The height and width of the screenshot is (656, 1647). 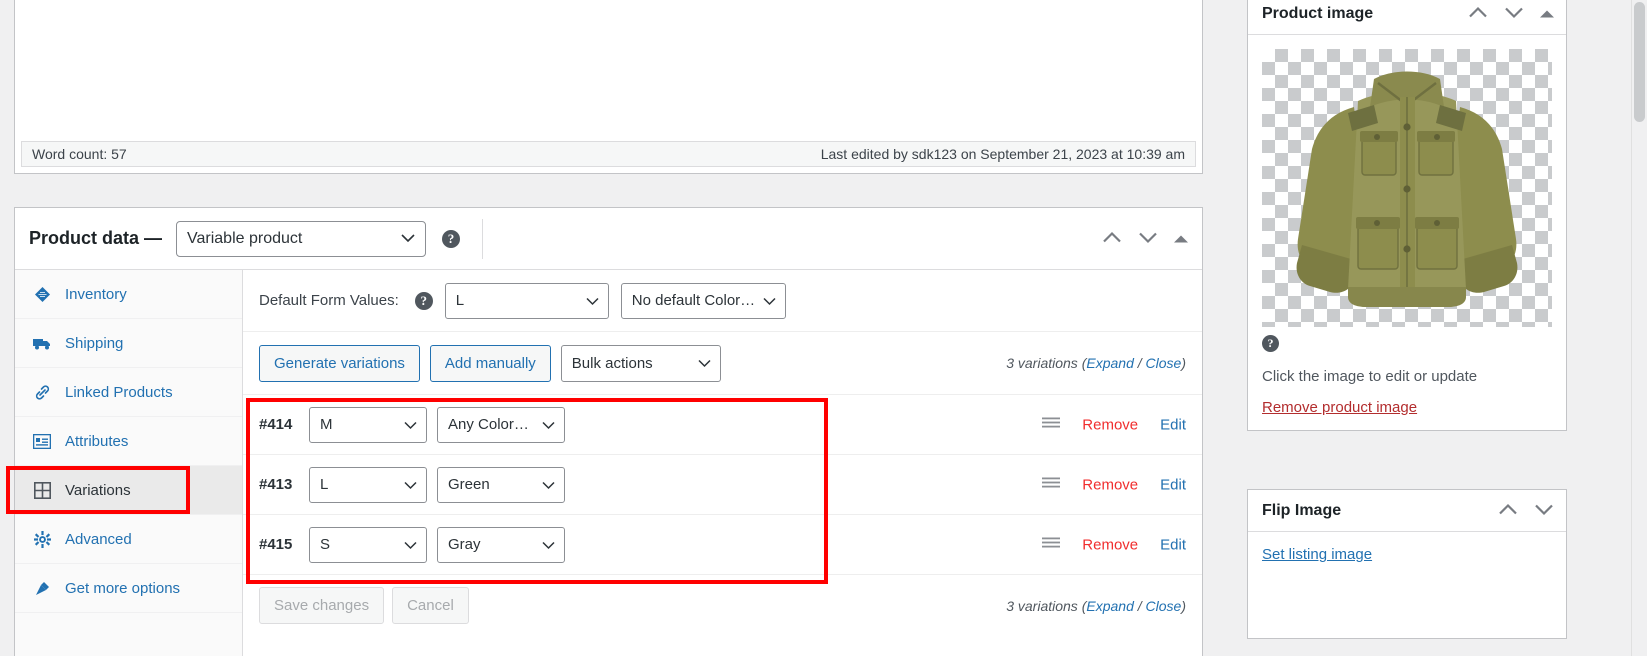 I want to click on generate-variations-button: Generate variations, so click(x=339, y=363).